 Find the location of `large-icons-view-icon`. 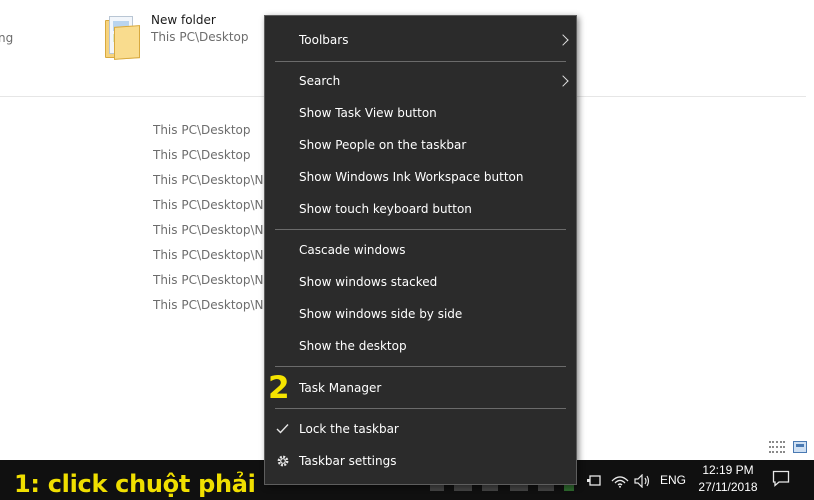

large-icons-view-icon is located at coordinates (800, 447).